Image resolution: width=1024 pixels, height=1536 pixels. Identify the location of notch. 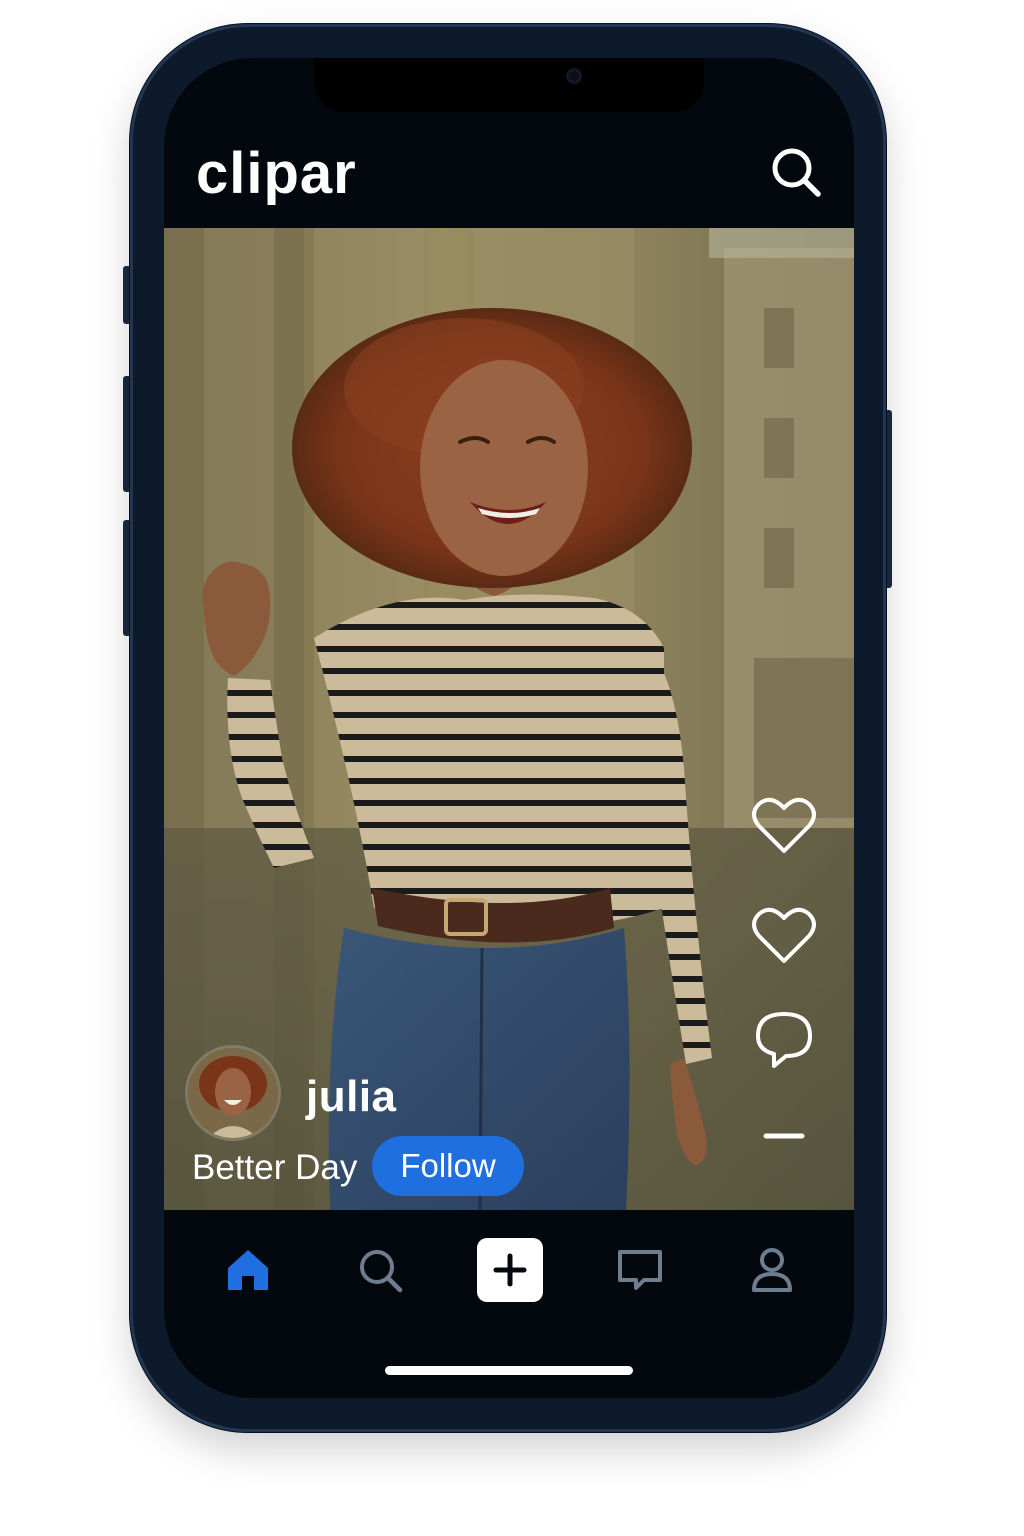
(509, 85).